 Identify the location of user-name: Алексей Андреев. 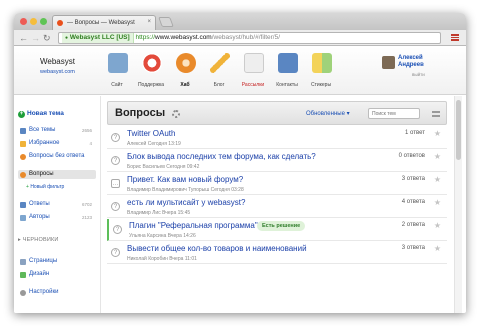
(428, 62).